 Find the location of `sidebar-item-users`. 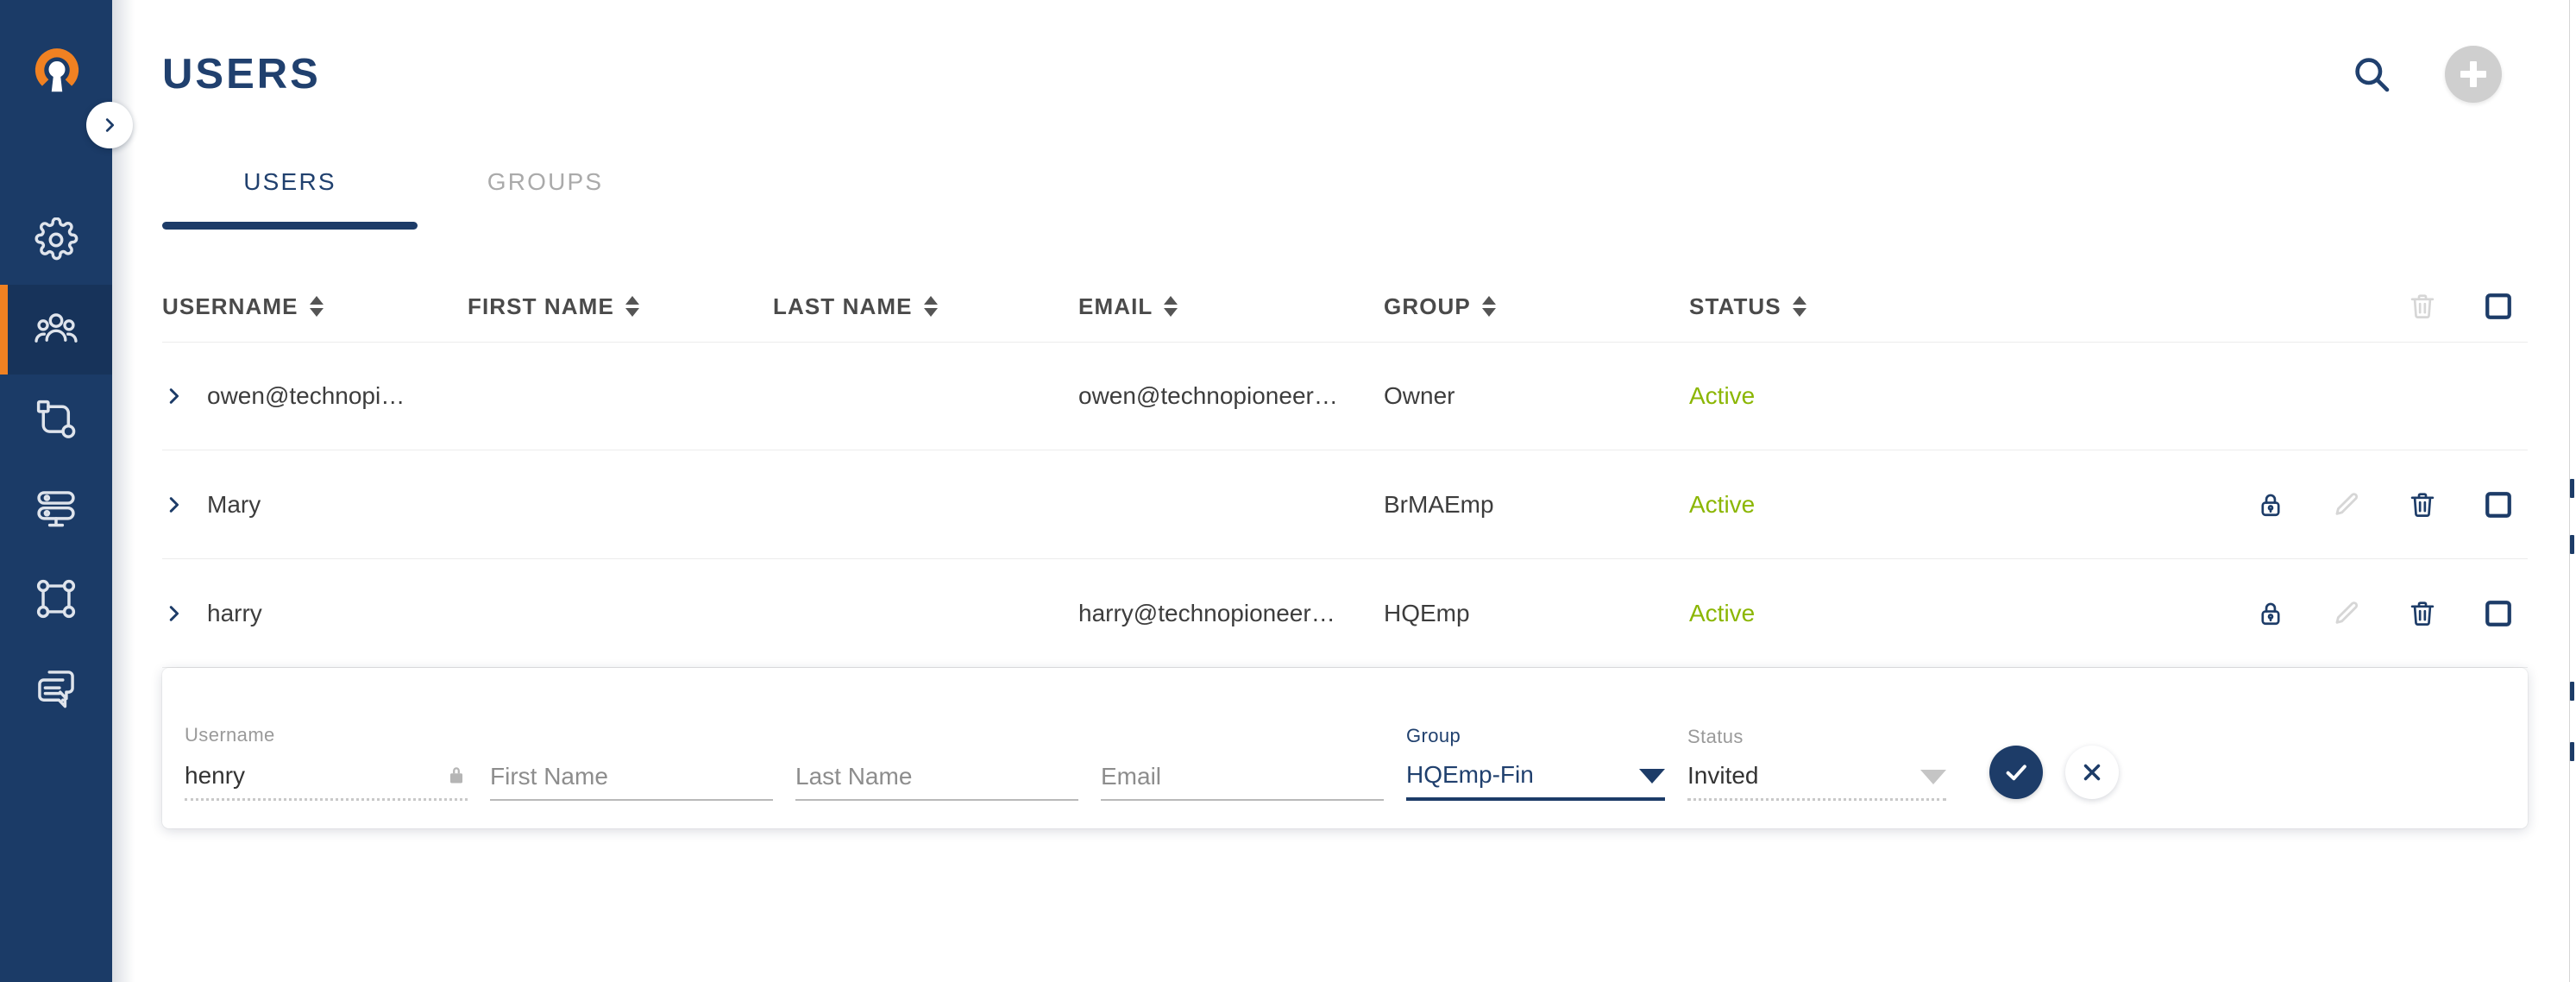

sidebar-item-users is located at coordinates (56, 330).